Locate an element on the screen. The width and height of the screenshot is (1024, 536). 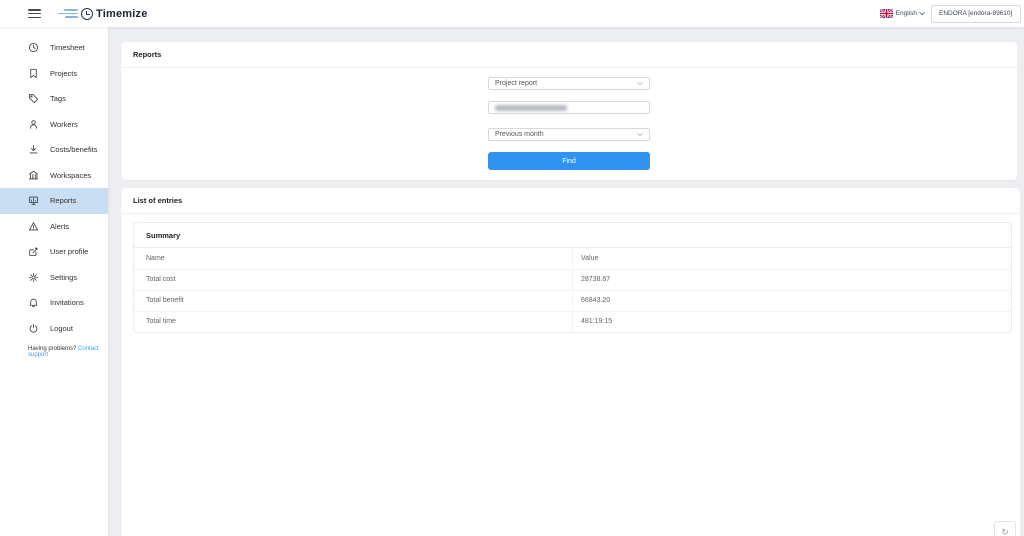
row-value: 481:19:15 is located at coordinates (791, 321).